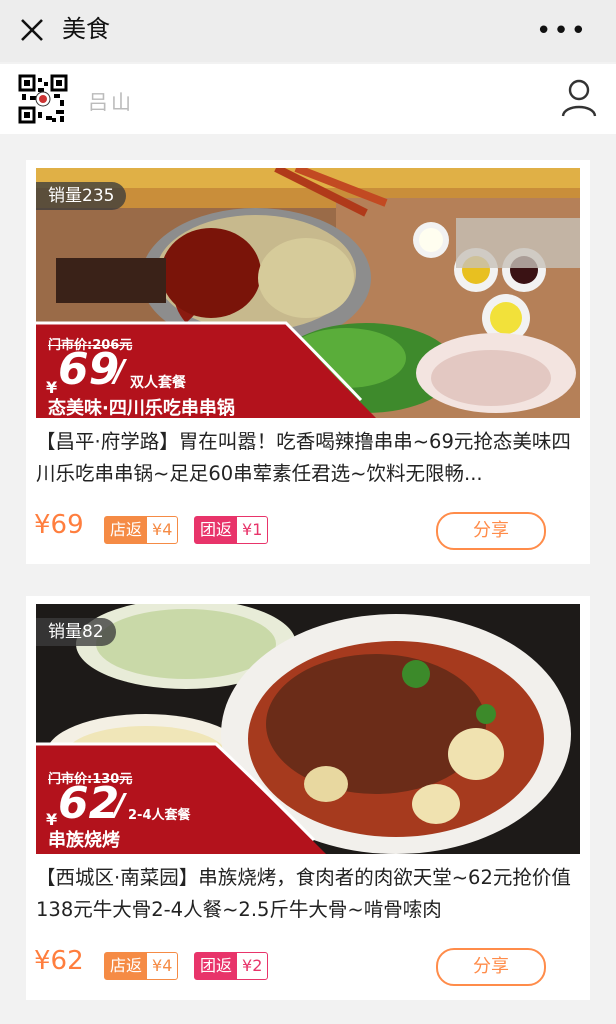  I want to click on group-rebate-badge: 团返 ¥2, so click(231, 966).